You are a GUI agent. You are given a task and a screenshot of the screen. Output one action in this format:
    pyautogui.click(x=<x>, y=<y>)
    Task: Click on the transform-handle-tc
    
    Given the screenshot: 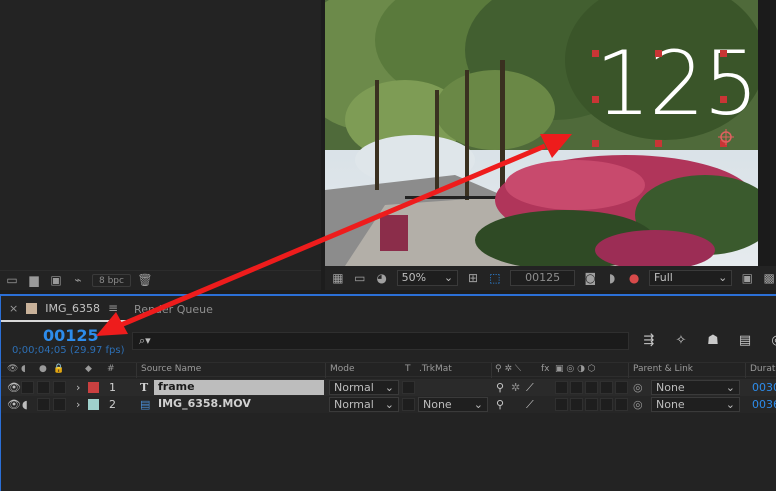 What is the action you would take?
    pyautogui.click(x=658, y=53)
    